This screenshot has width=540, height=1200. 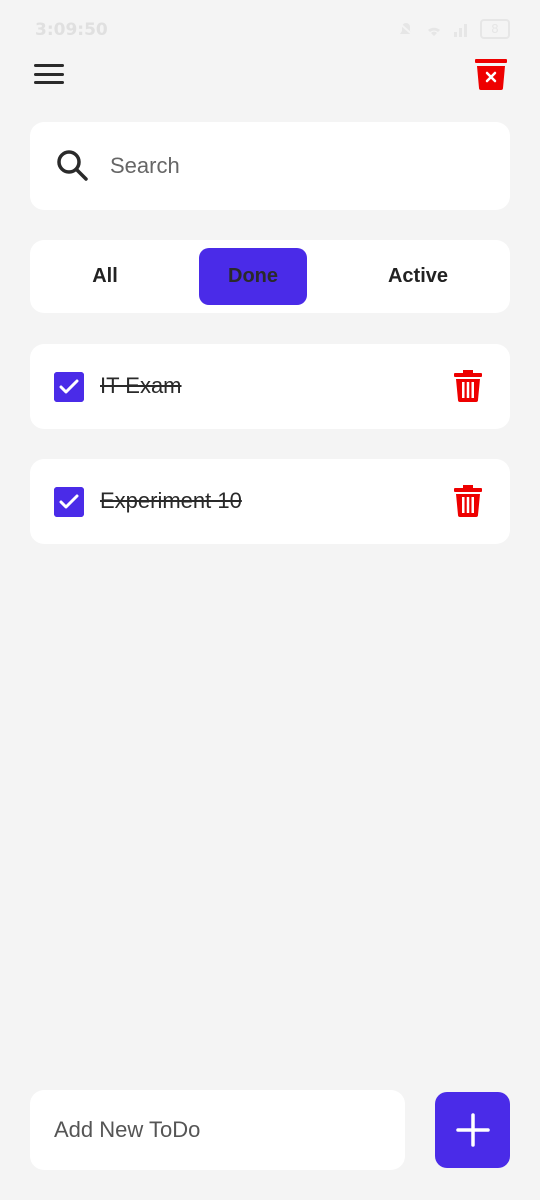 I want to click on add-todo-button, so click(x=472, y=1130).